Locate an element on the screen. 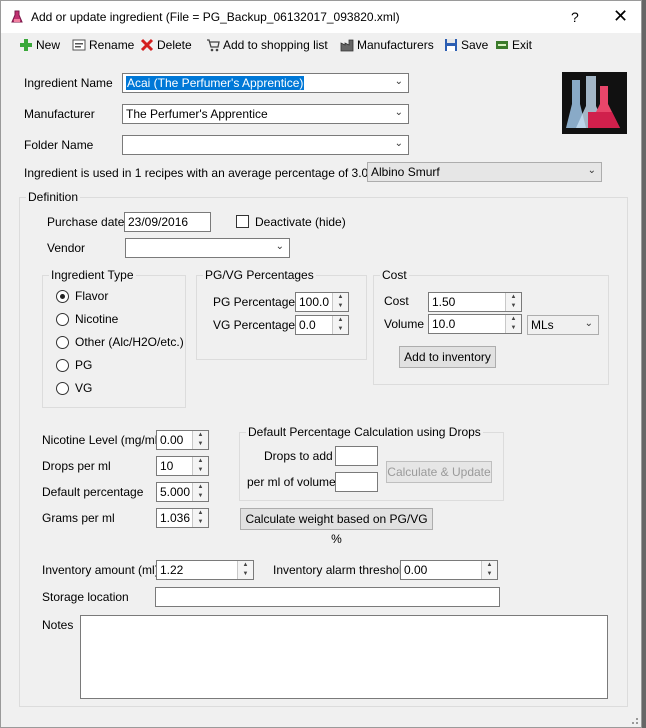  add-to-shopping-list-button: Add to shopping list is located at coordinates (267, 45).